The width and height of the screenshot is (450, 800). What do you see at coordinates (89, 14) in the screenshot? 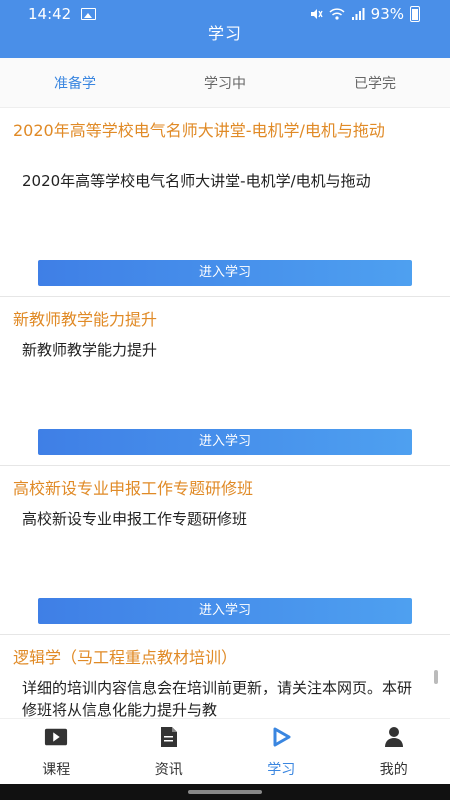
I see `image-notification-icon` at bounding box center [89, 14].